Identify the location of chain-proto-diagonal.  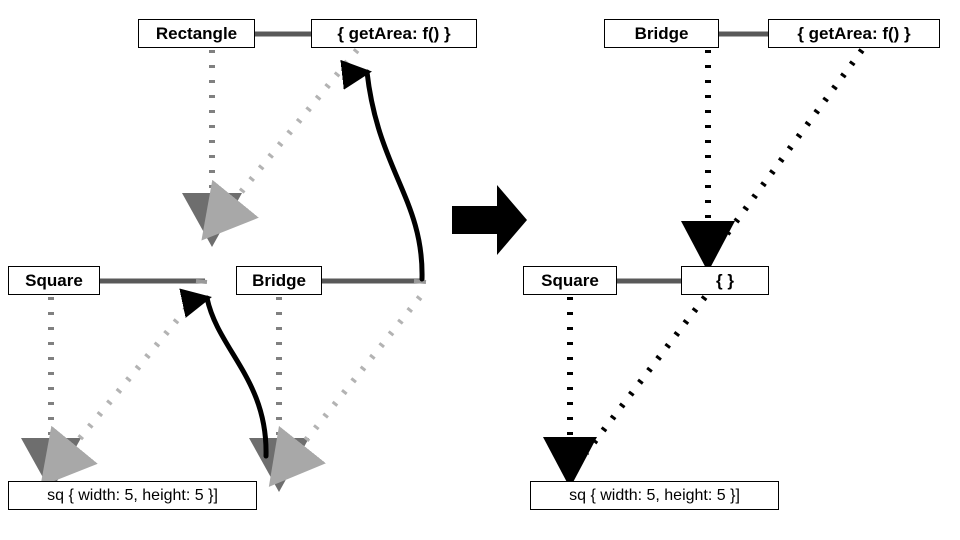
(280, 144).